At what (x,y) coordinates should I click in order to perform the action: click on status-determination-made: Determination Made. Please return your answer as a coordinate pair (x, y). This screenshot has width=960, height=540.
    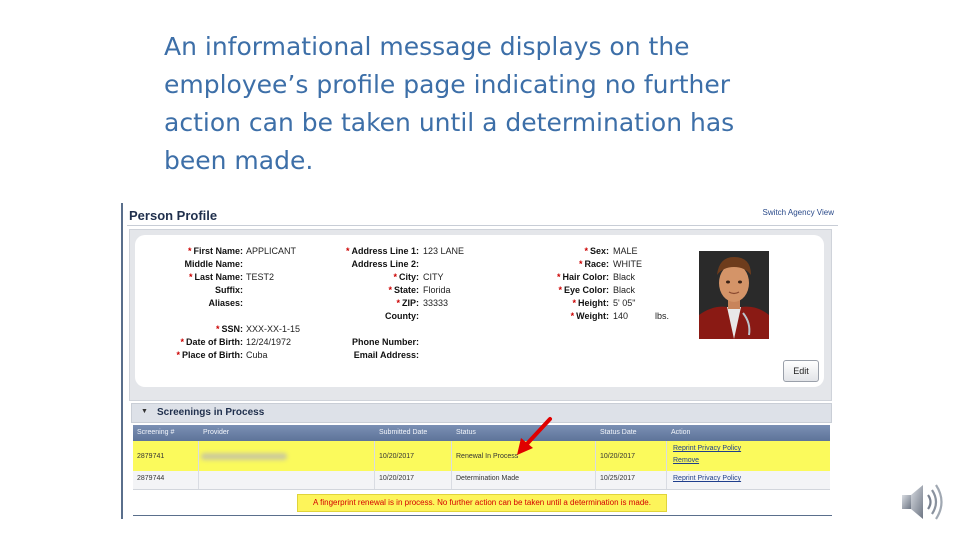
    Looking at the image, I should click on (488, 478).